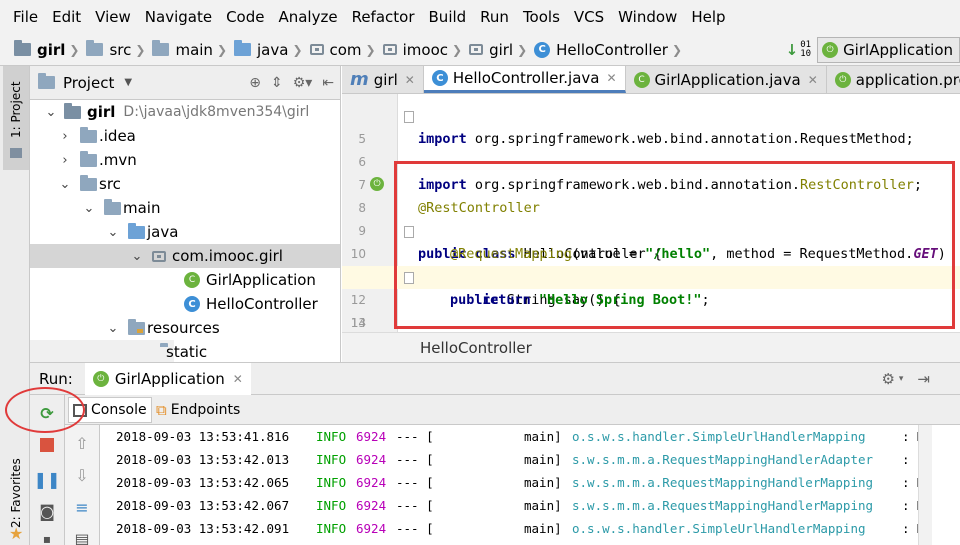 This screenshot has height=545, width=960. I want to click on project-window-icon, so click(16, 153).